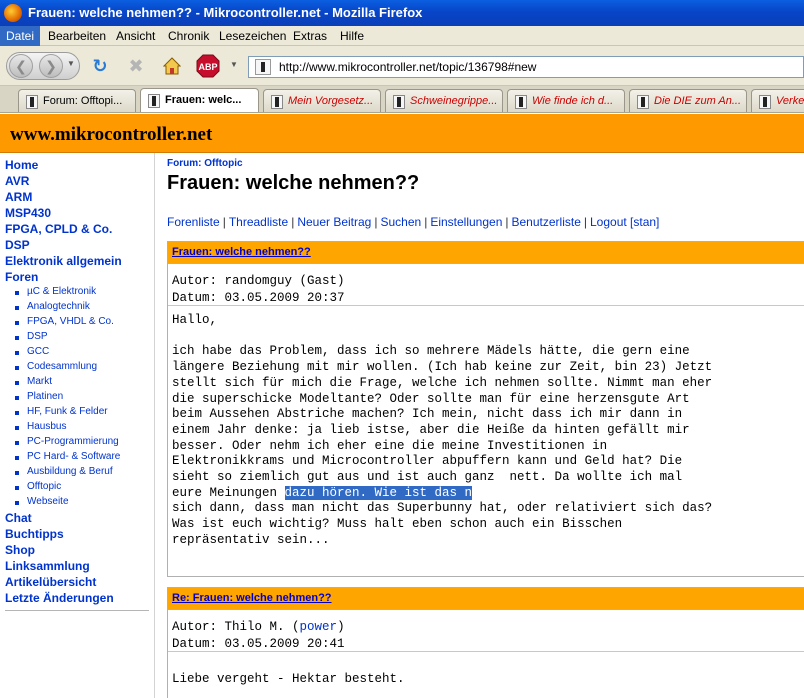  I want to click on stop-icon: ✖, so click(136, 66).